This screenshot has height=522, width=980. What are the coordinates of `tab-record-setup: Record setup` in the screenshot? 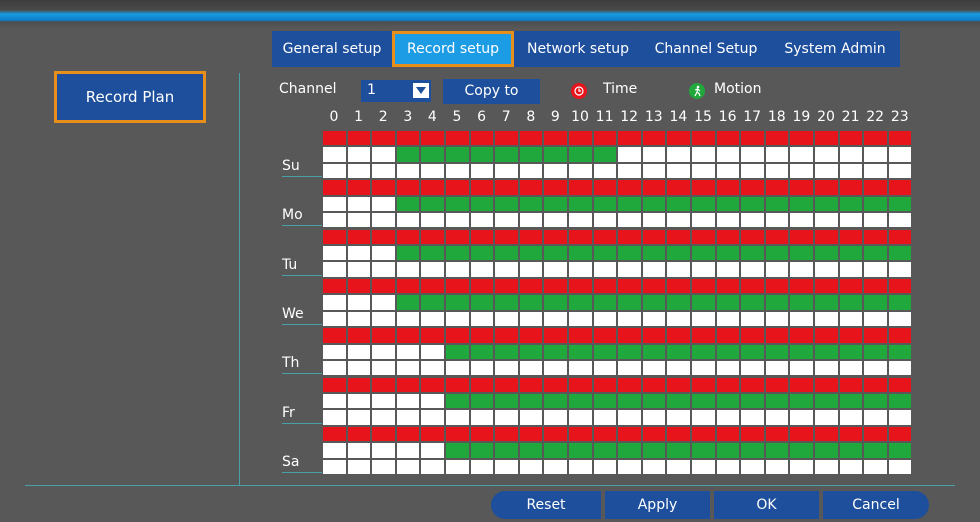 It's located at (453, 49).